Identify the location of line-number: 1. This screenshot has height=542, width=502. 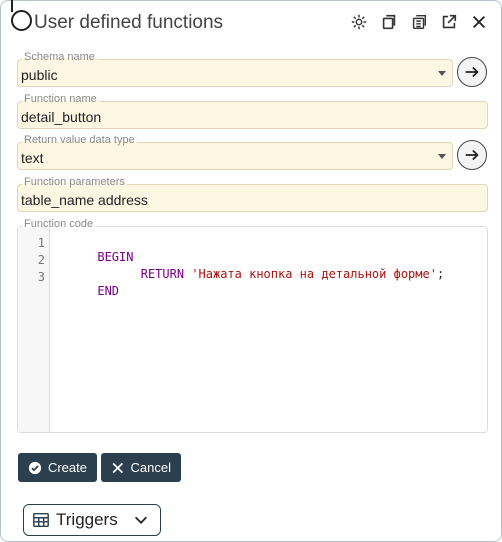
(41, 243).